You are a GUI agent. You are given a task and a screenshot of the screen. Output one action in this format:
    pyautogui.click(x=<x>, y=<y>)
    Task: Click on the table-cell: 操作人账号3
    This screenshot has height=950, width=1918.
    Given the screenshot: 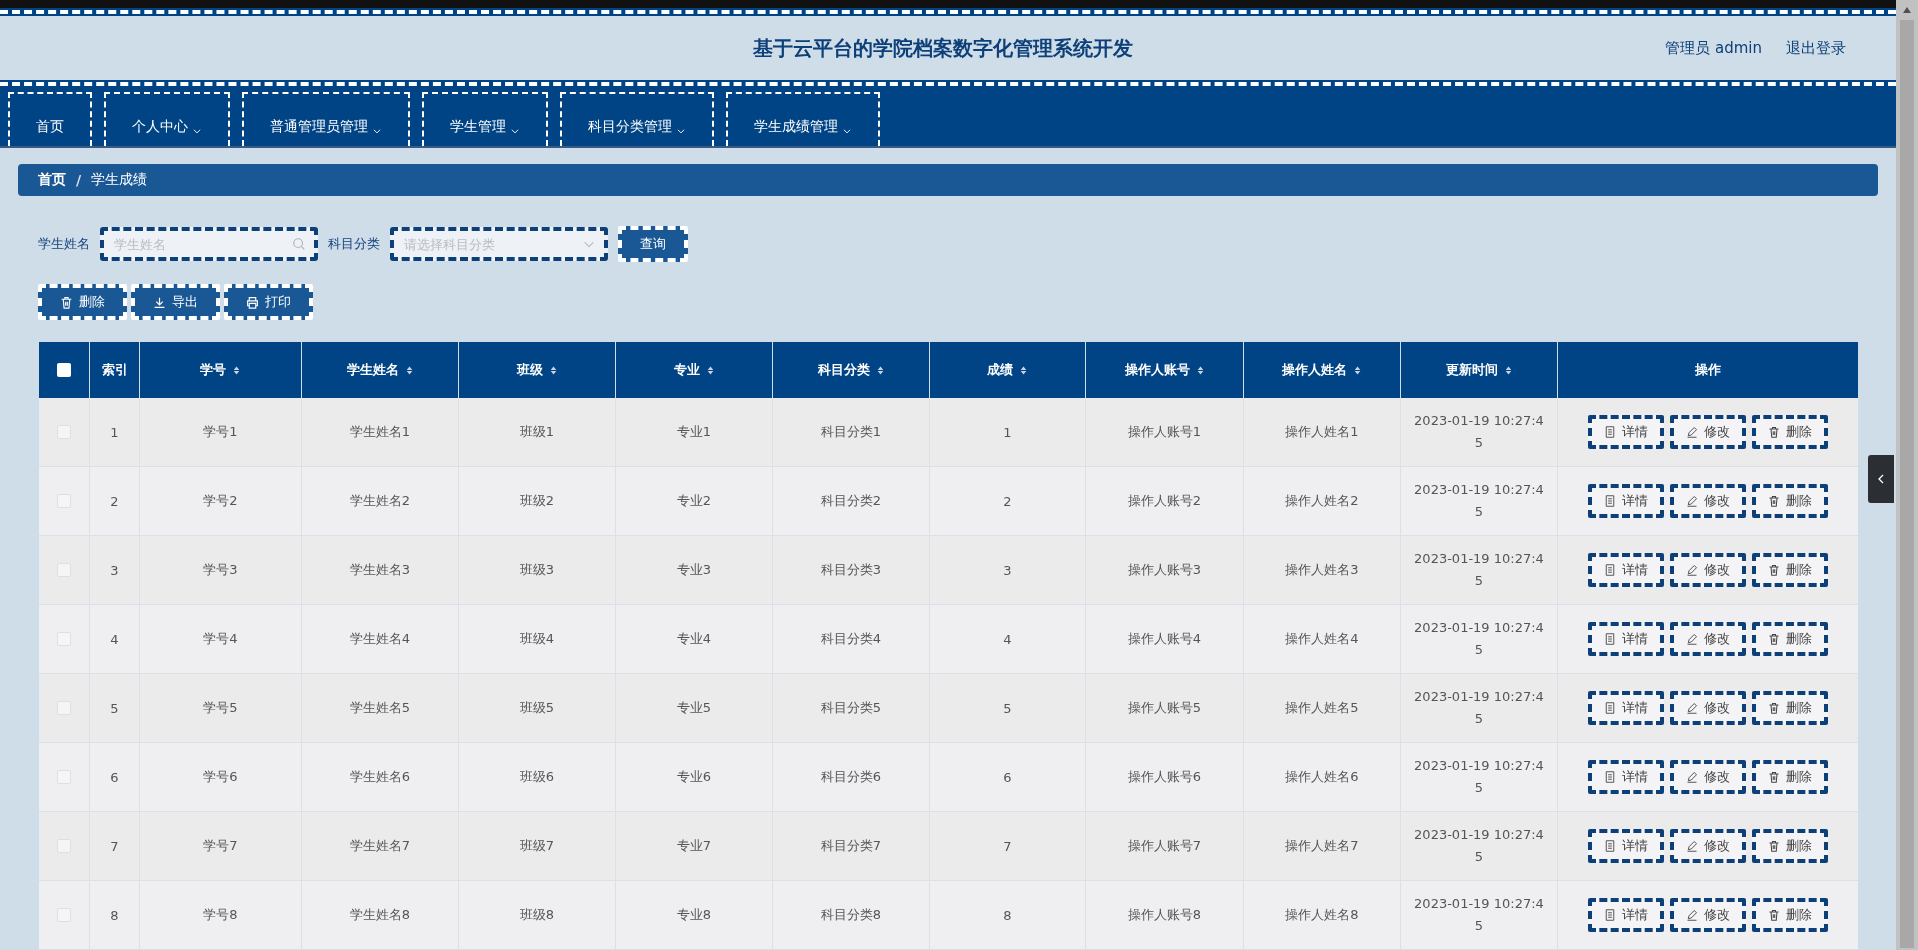 What is the action you would take?
    pyautogui.click(x=1164, y=570)
    